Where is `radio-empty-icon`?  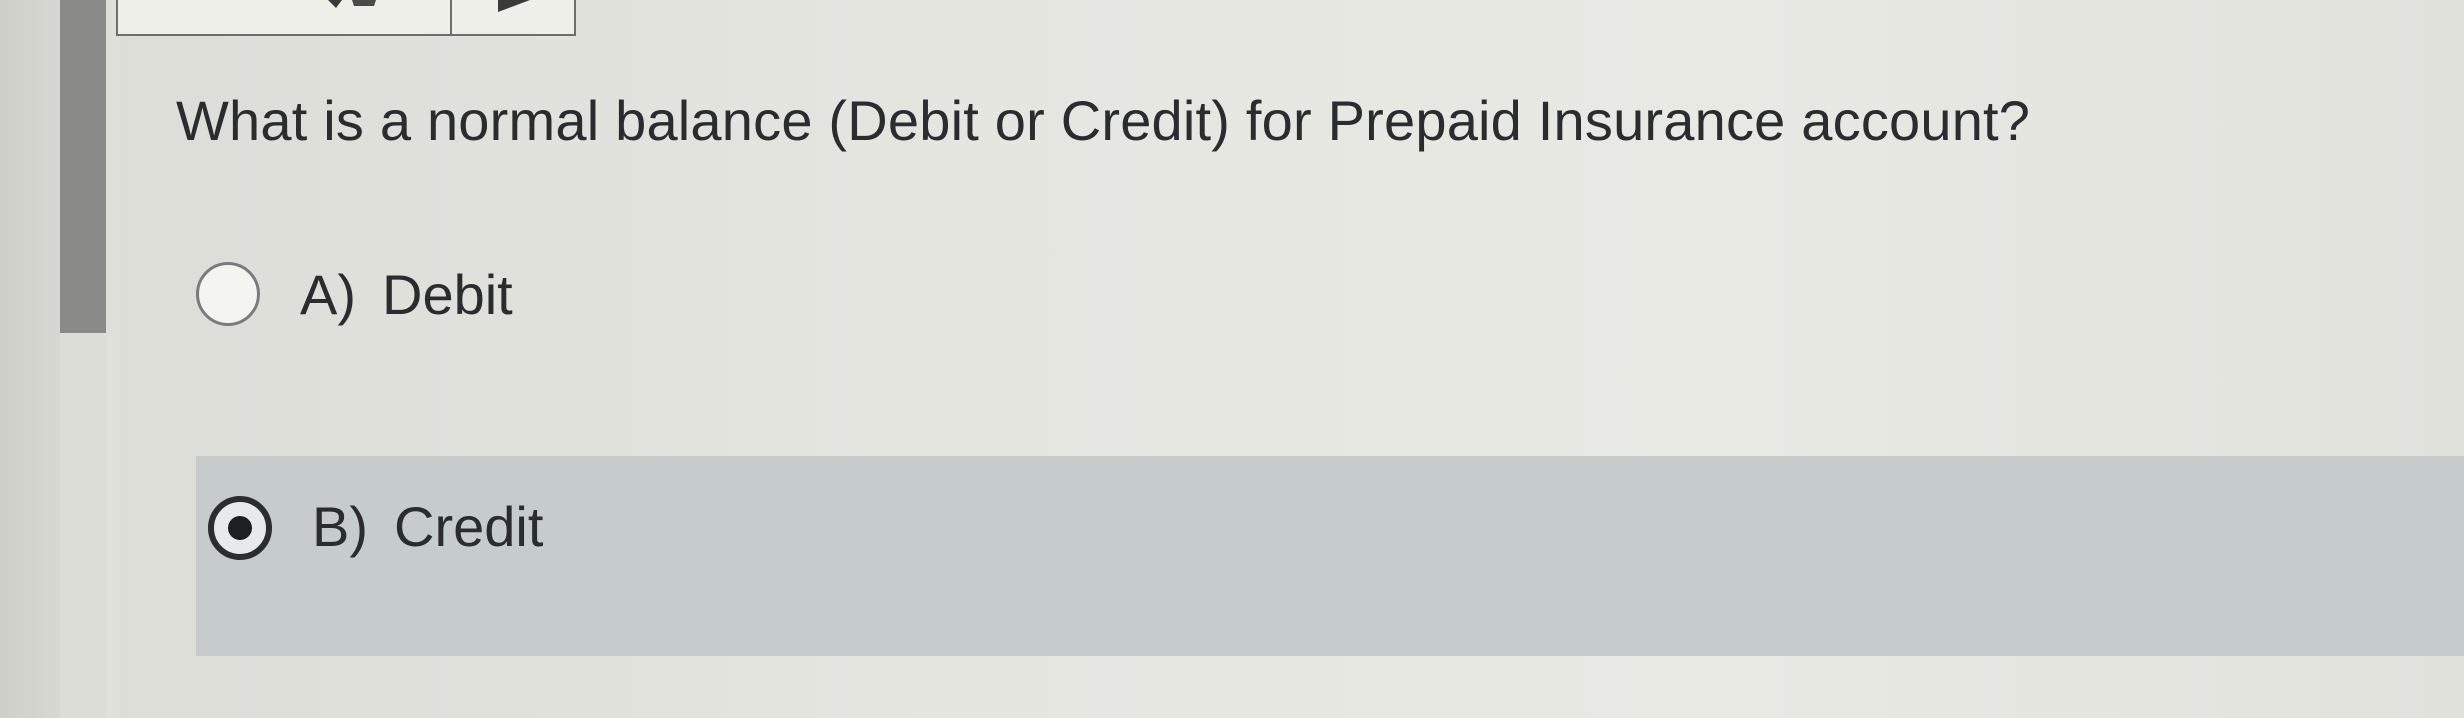
radio-empty-icon is located at coordinates (228, 294).